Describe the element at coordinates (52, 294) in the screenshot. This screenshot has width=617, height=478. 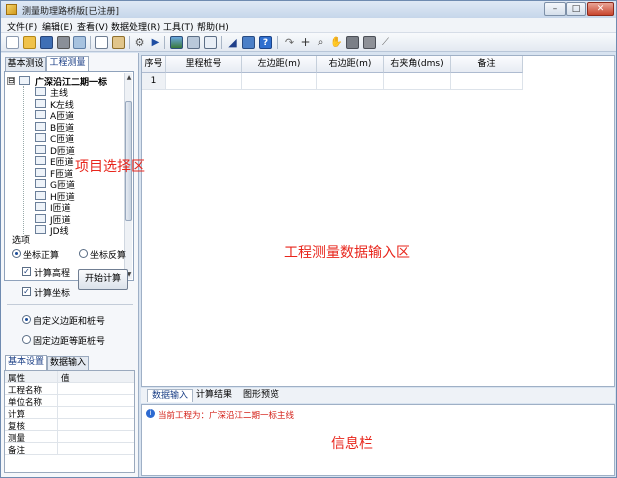
I see `calc-coords-label: 计算坐标` at that location.